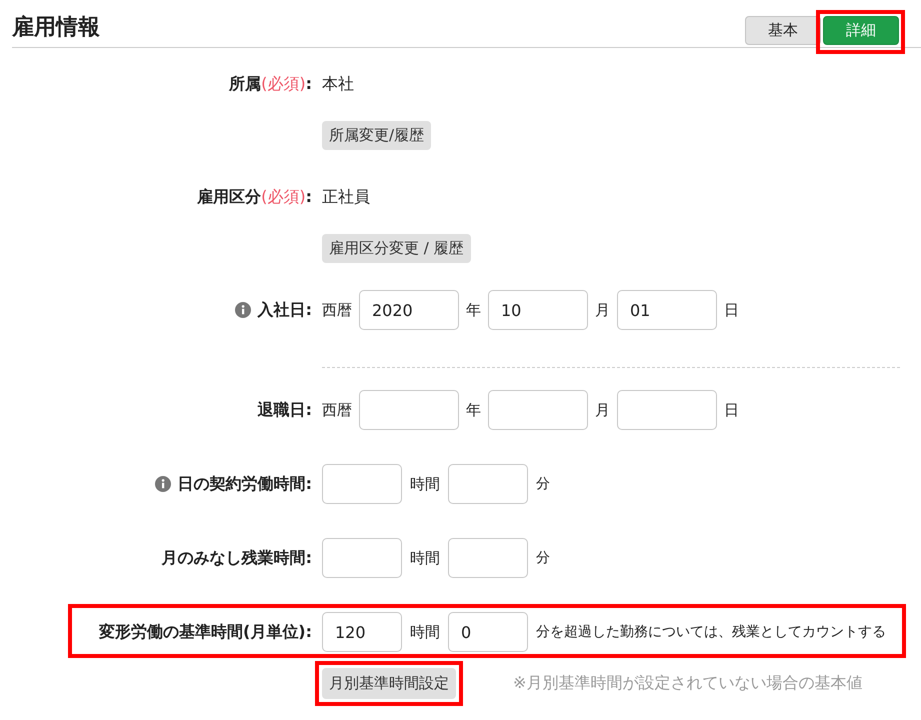 This screenshot has width=921, height=720. What do you see at coordinates (237, 558) in the screenshot?
I see `field-label: 月のみなし残業時間:` at bounding box center [237, 558].